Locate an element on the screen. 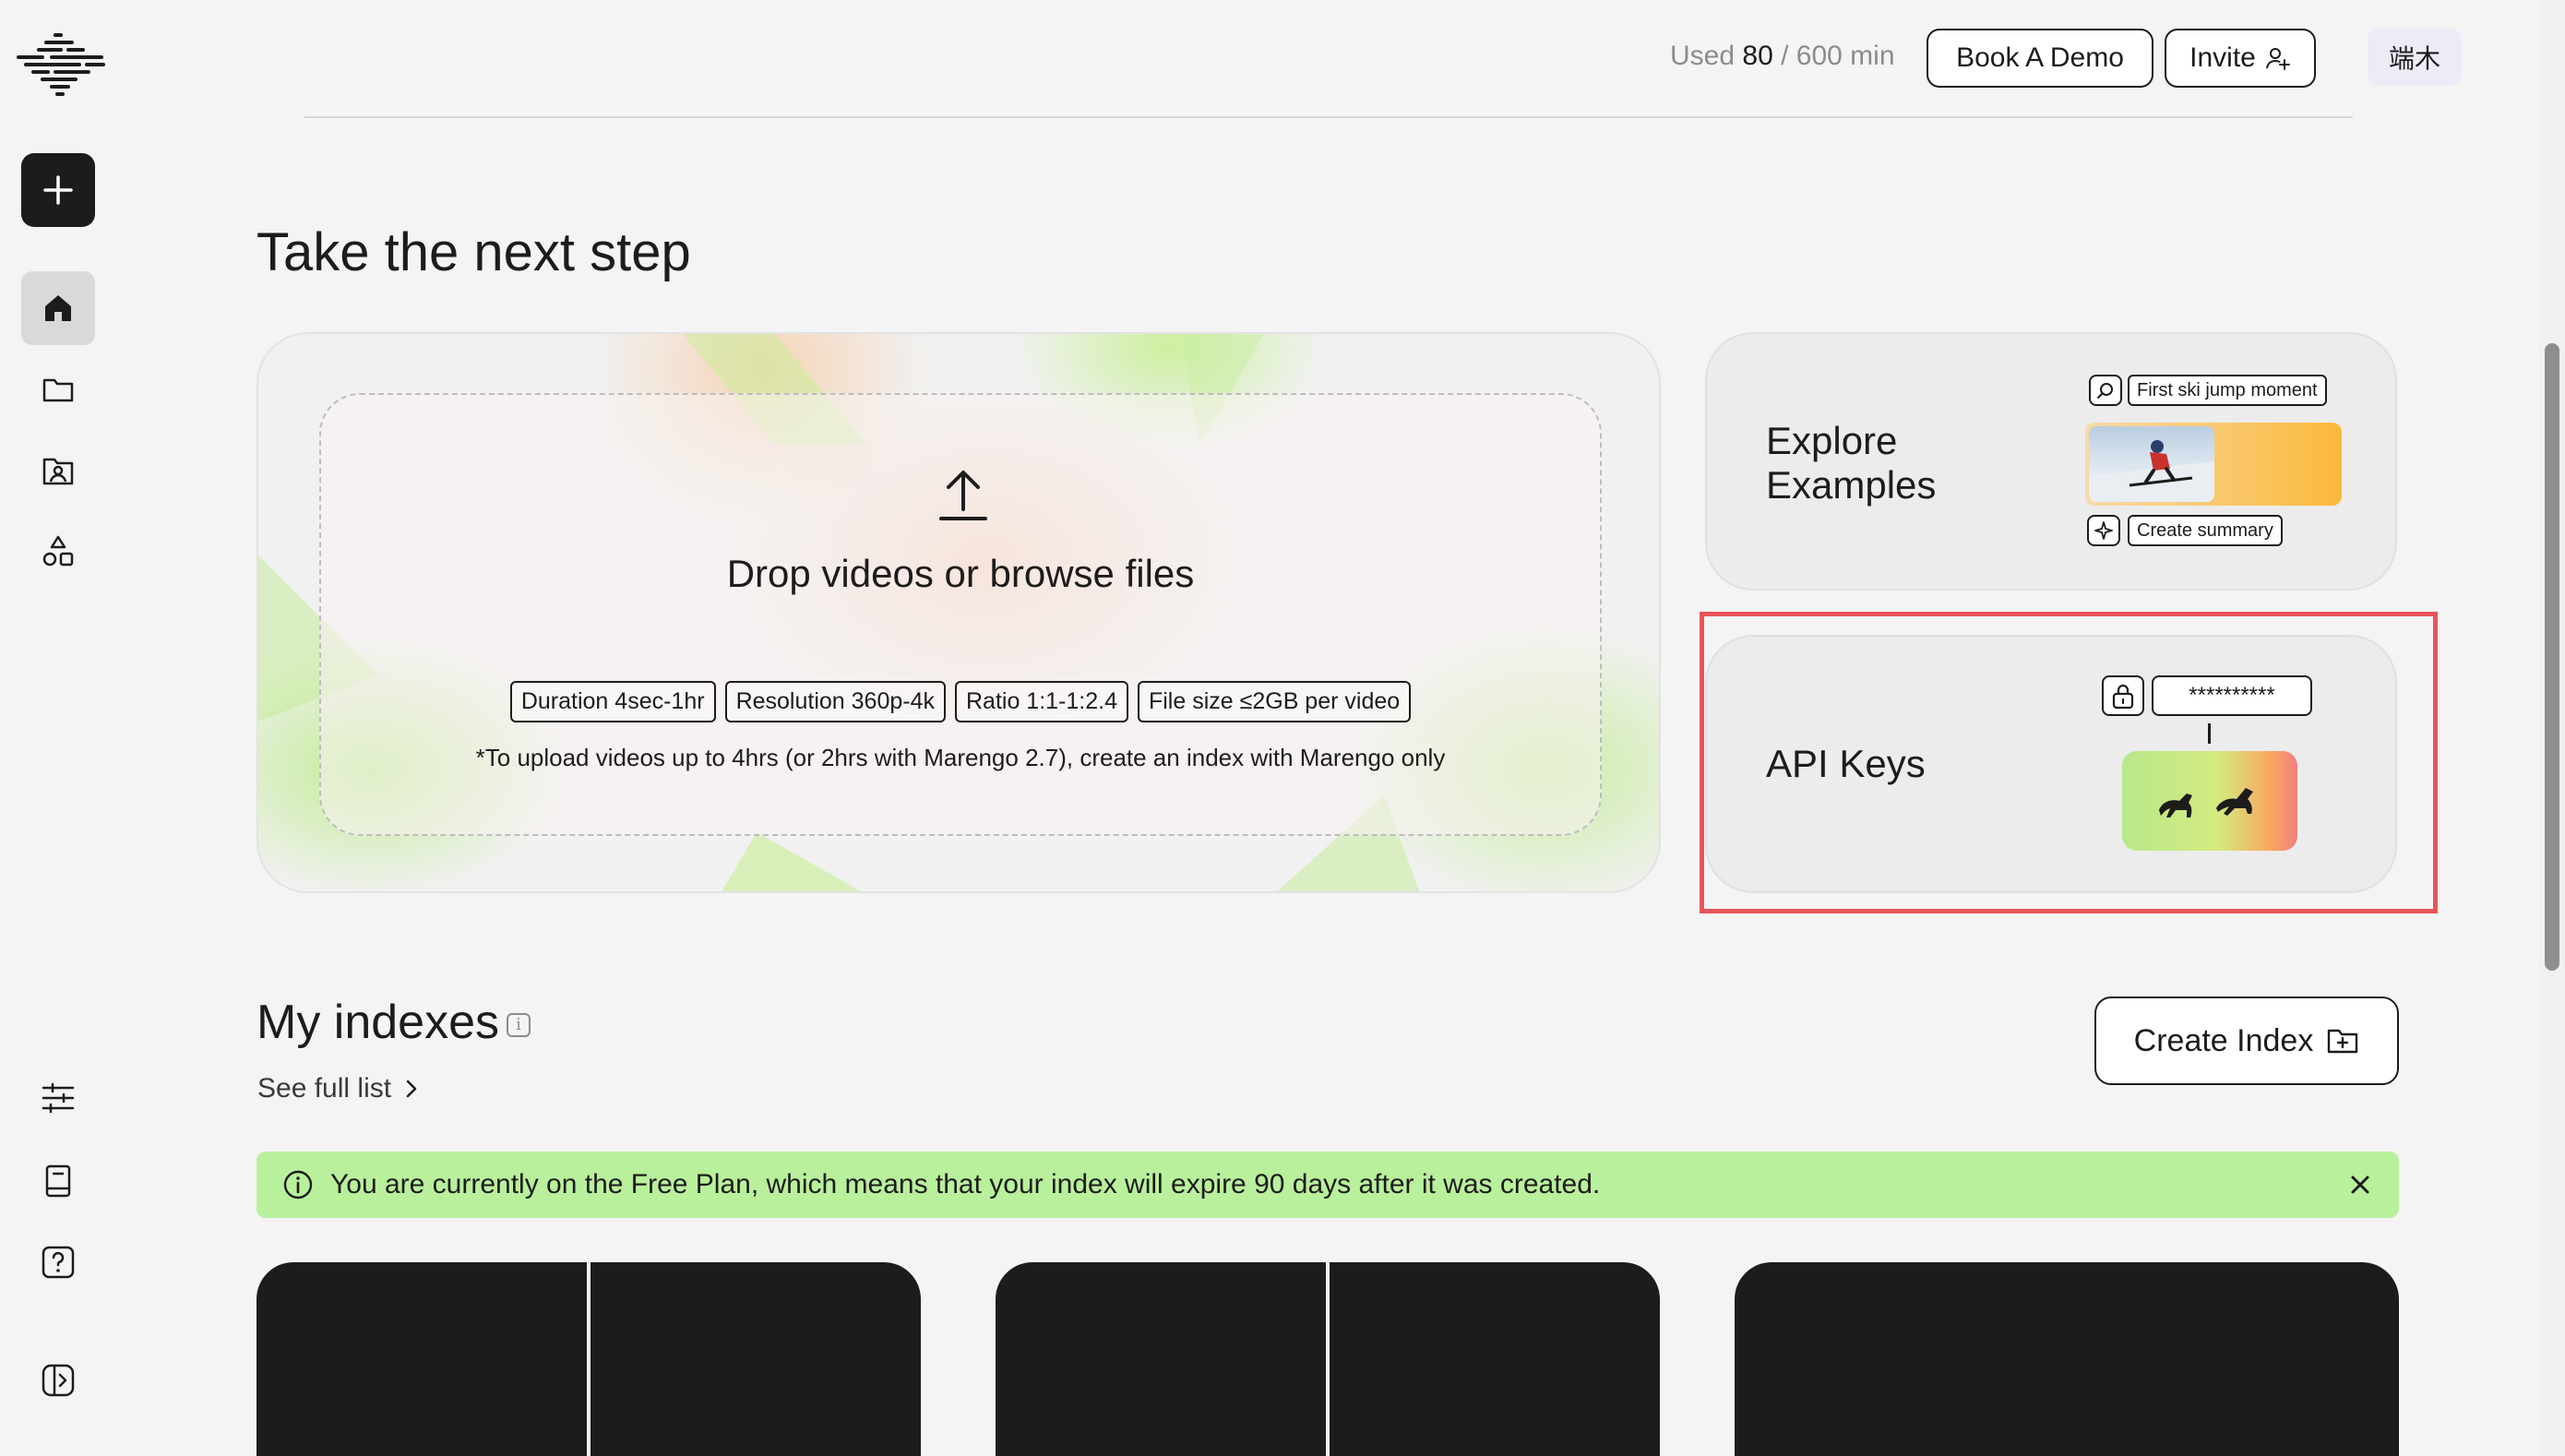 This screenshot has height=1456, width=2565. vertical-scrollbar is located at coordinates (2552, 728).